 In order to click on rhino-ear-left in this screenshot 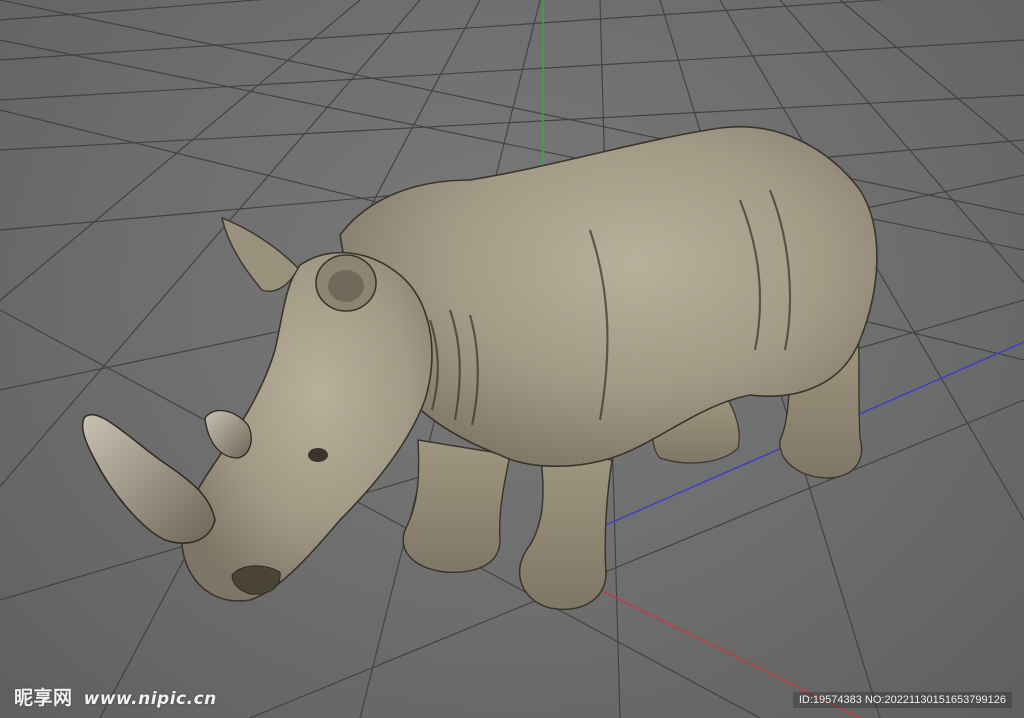, I will do `click(260, 254)`.